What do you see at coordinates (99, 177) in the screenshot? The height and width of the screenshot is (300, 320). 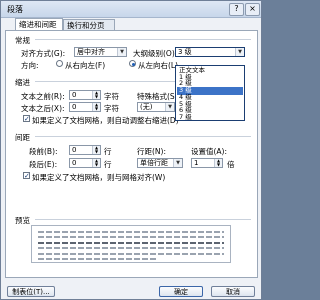 I see `spacing-grid-label: 如果定义了文档网格，则与网格对齐(W)` at bounding box center [99, 177].